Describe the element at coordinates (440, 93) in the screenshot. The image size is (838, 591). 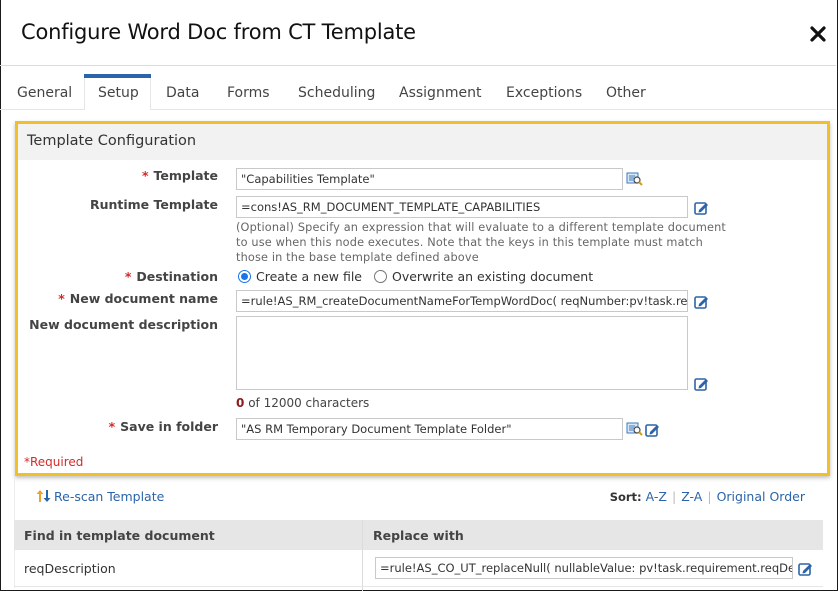
I see `tab-assignment: Assignment` at that location.